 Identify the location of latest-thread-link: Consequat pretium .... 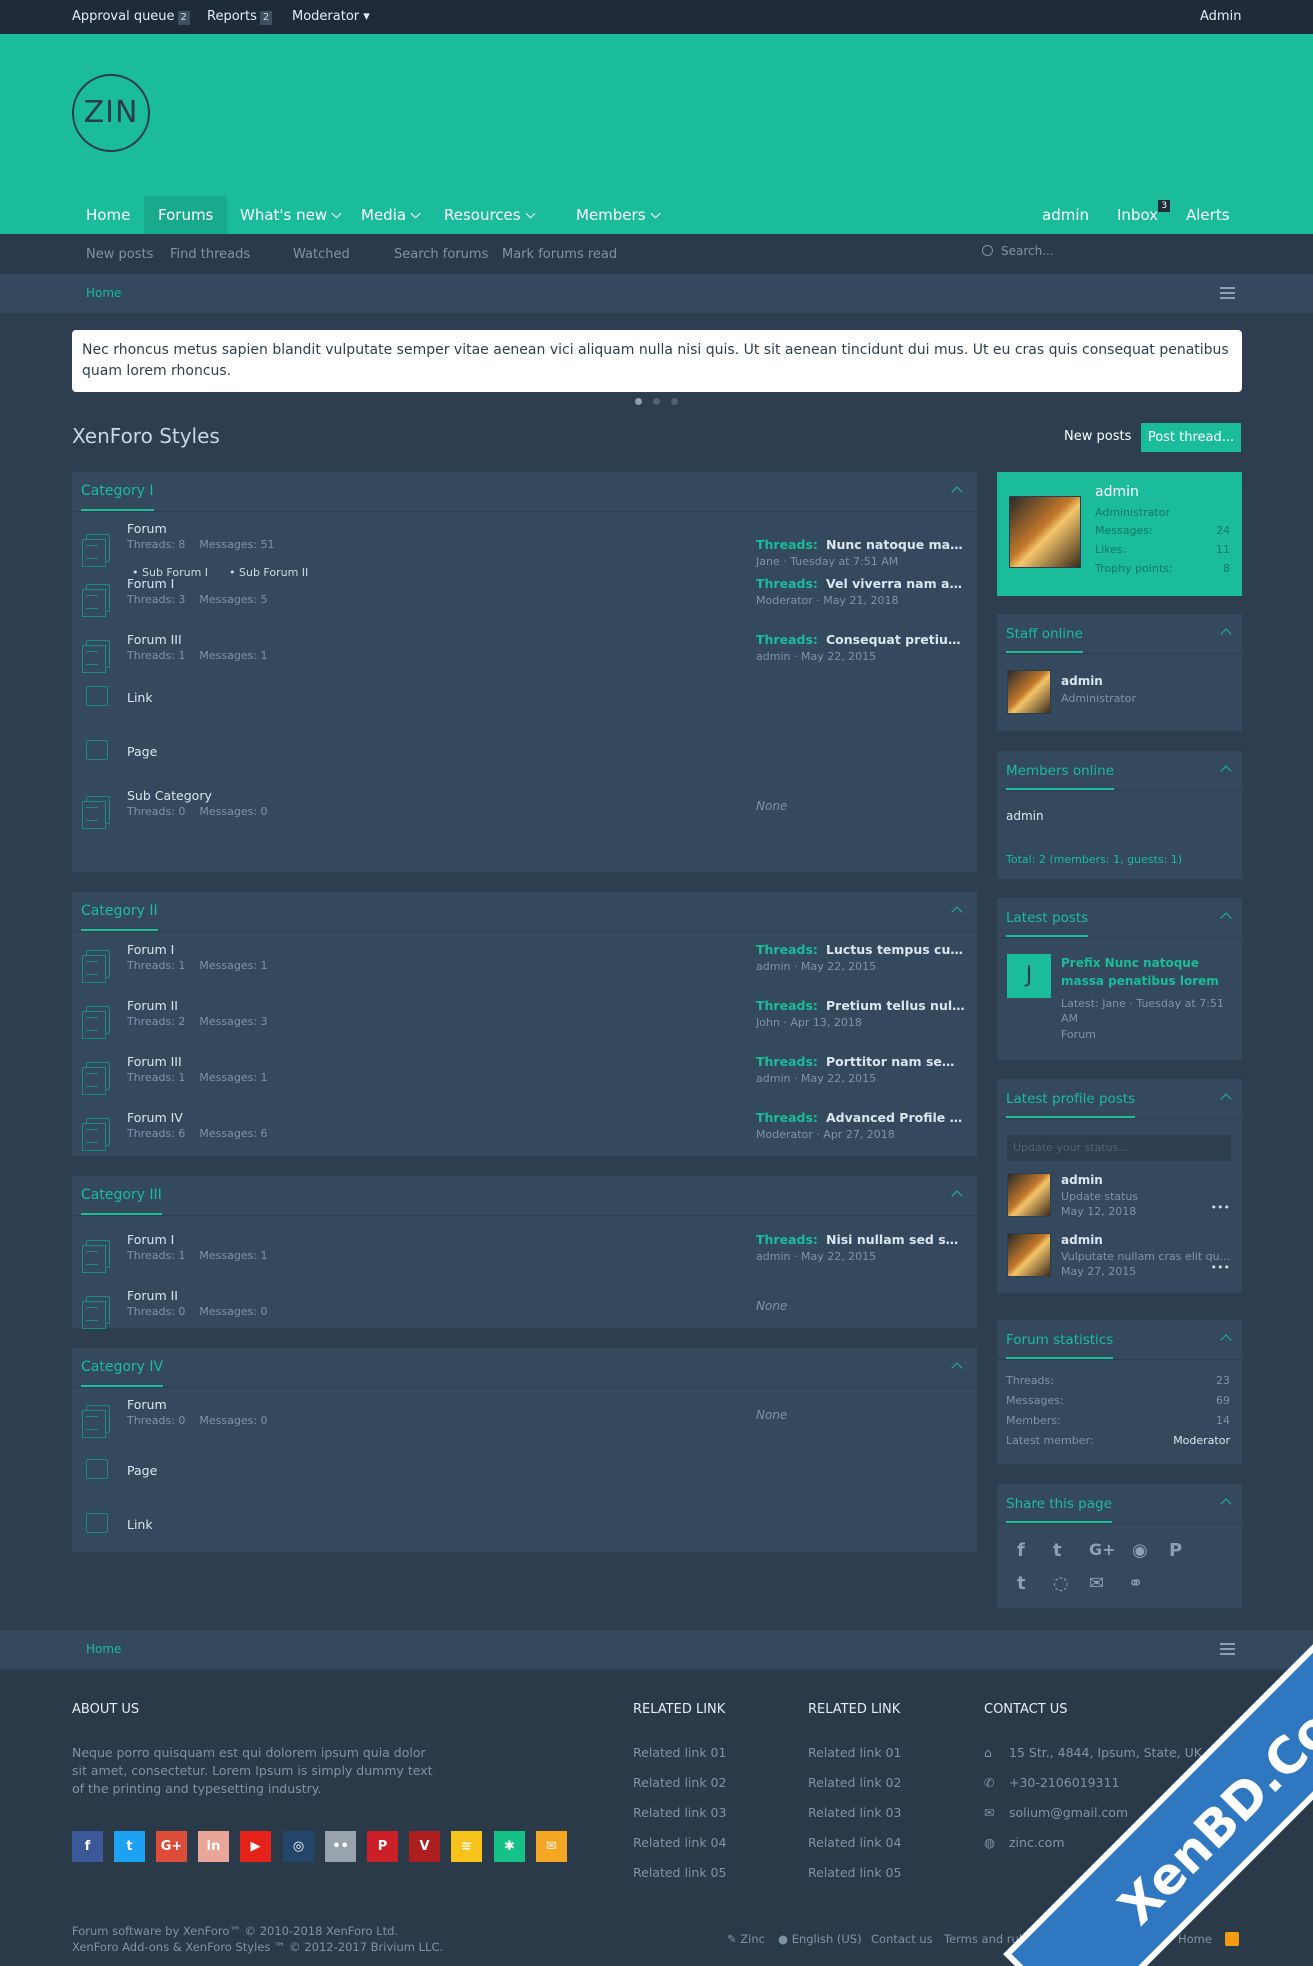
(896, 639).